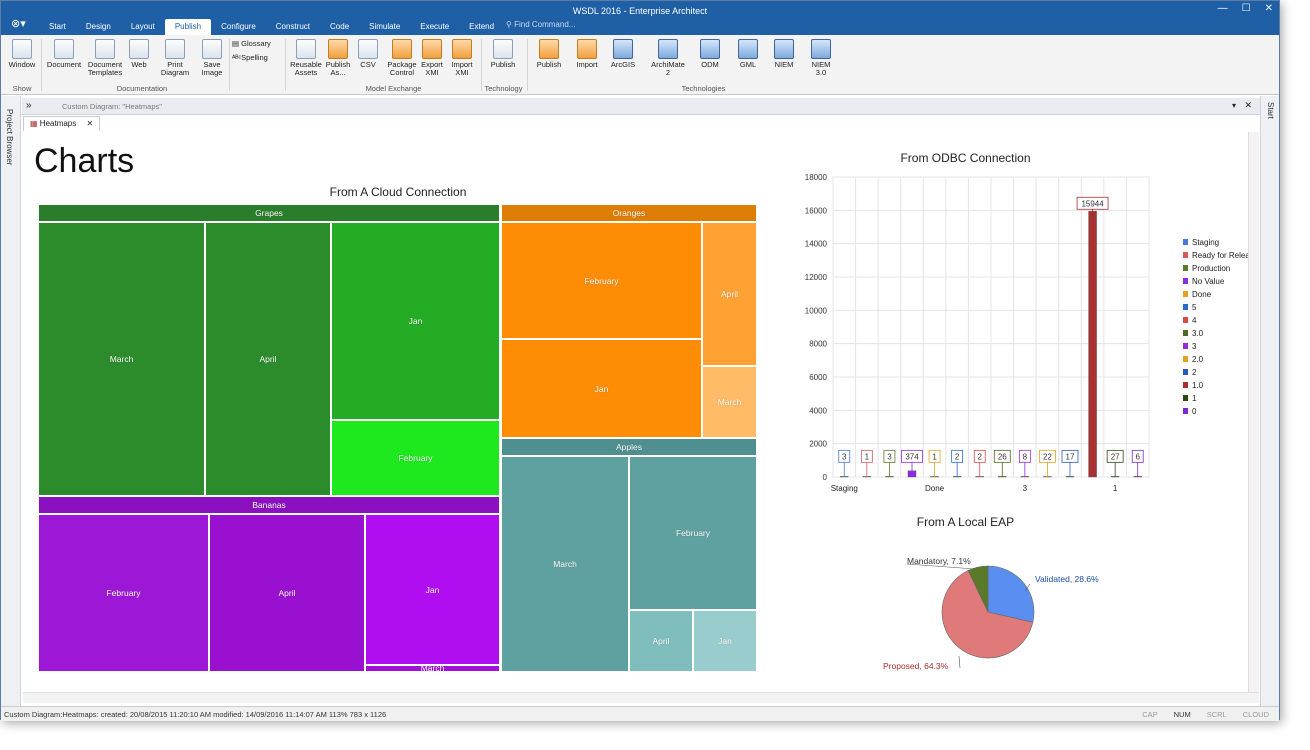  What do you see at coordinates (9, 137) in the screenshot?
I see `project-browser-tab: Project Browser` at bounding box center [9, 137].